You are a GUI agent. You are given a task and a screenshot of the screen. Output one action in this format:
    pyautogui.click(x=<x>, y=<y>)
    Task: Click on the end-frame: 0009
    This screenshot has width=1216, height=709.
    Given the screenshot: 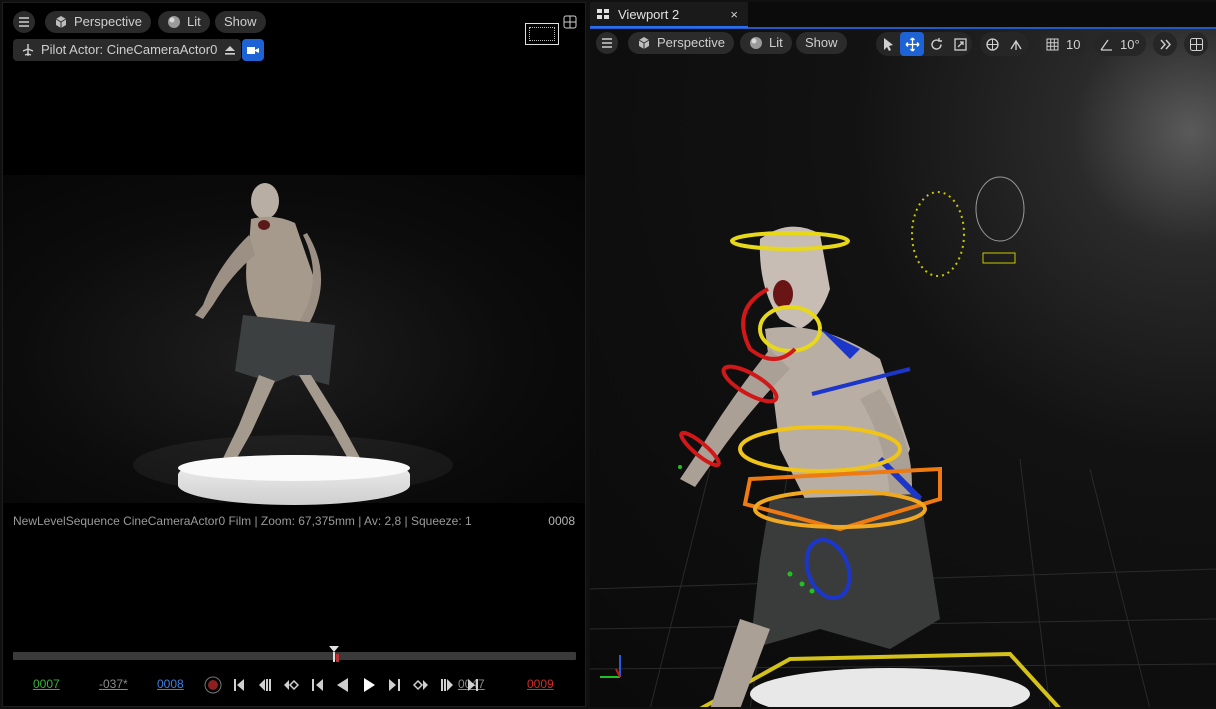 What is the action you would take?
    pyautogui.click(x=540, y=684)
    